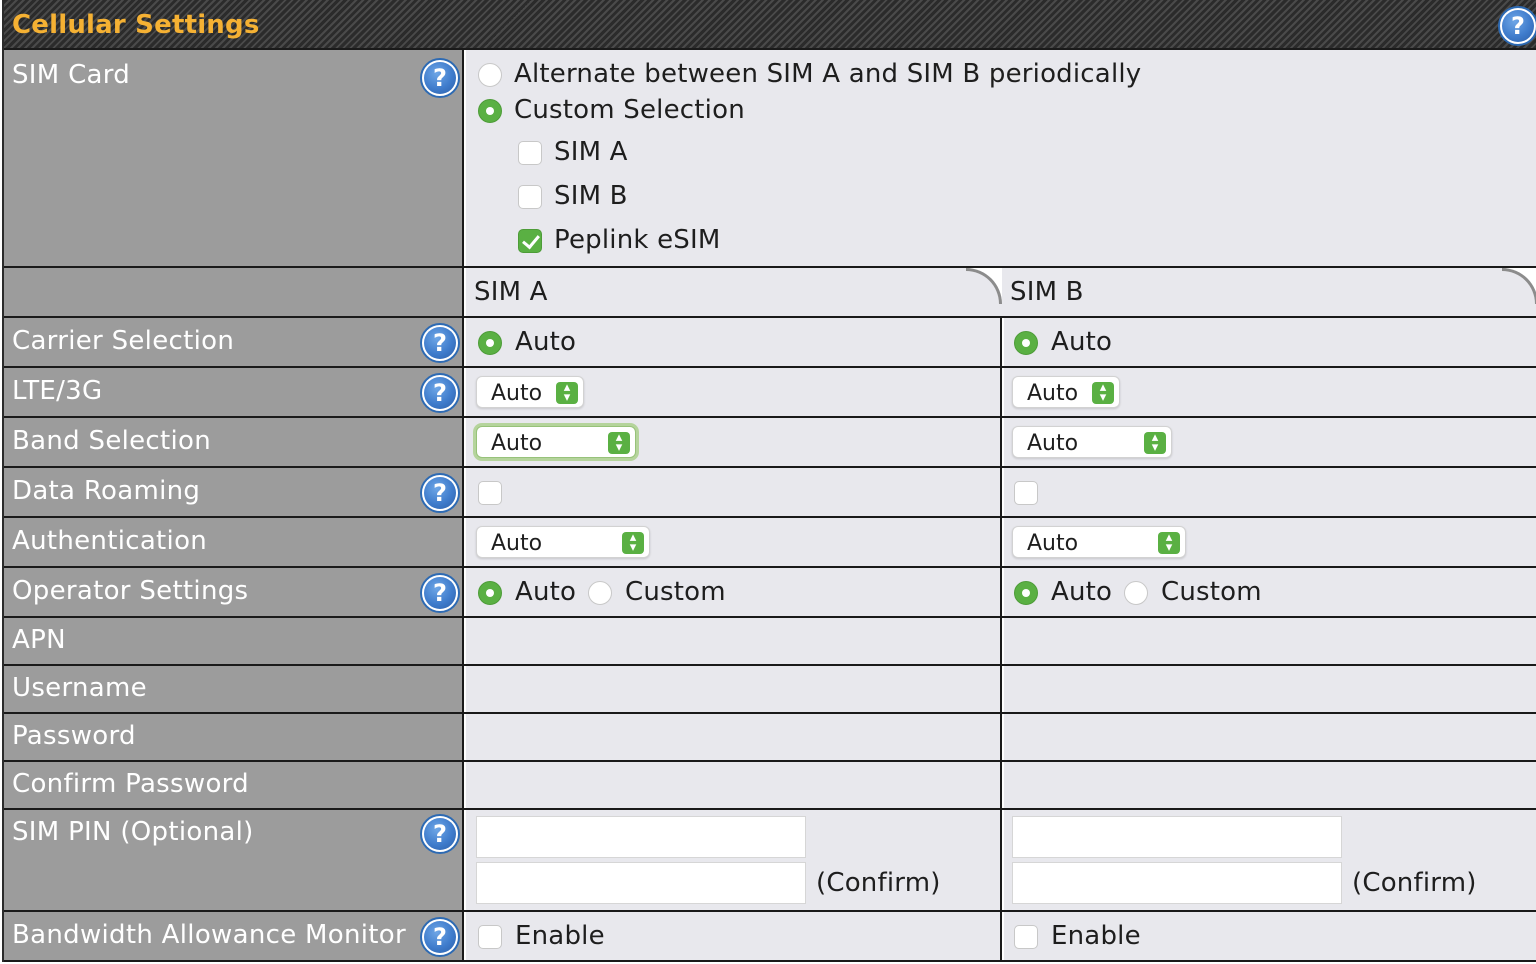  What do you see at coordinates (641, 883) in the screenshot?
I see `sim-pin-confirm-input-sim-a` at bounding box center [641, 883].